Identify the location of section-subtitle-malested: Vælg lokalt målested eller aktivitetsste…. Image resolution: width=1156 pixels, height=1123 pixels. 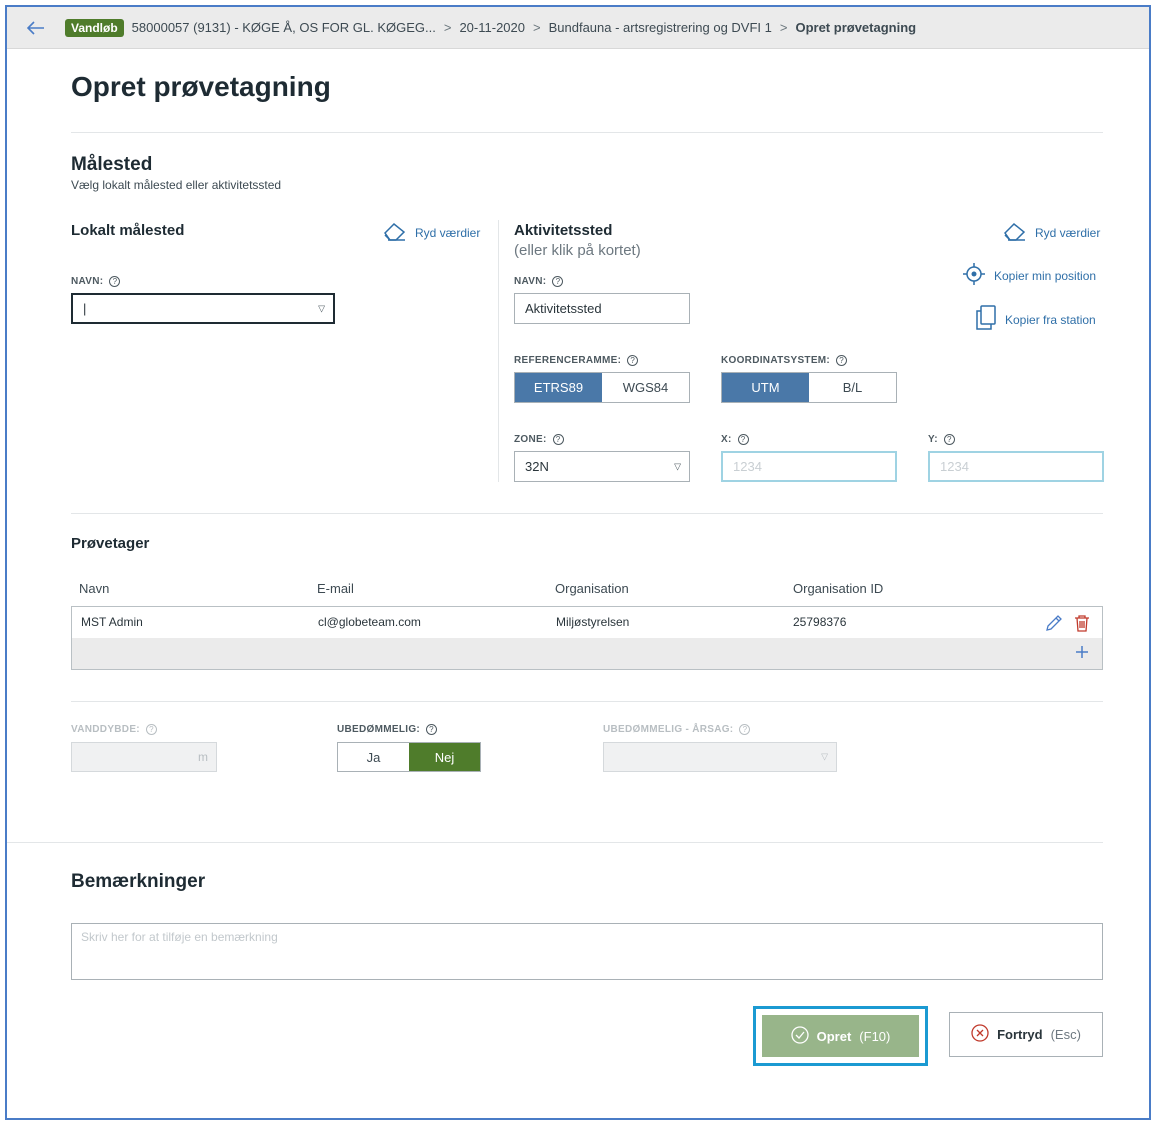
(176, 185).